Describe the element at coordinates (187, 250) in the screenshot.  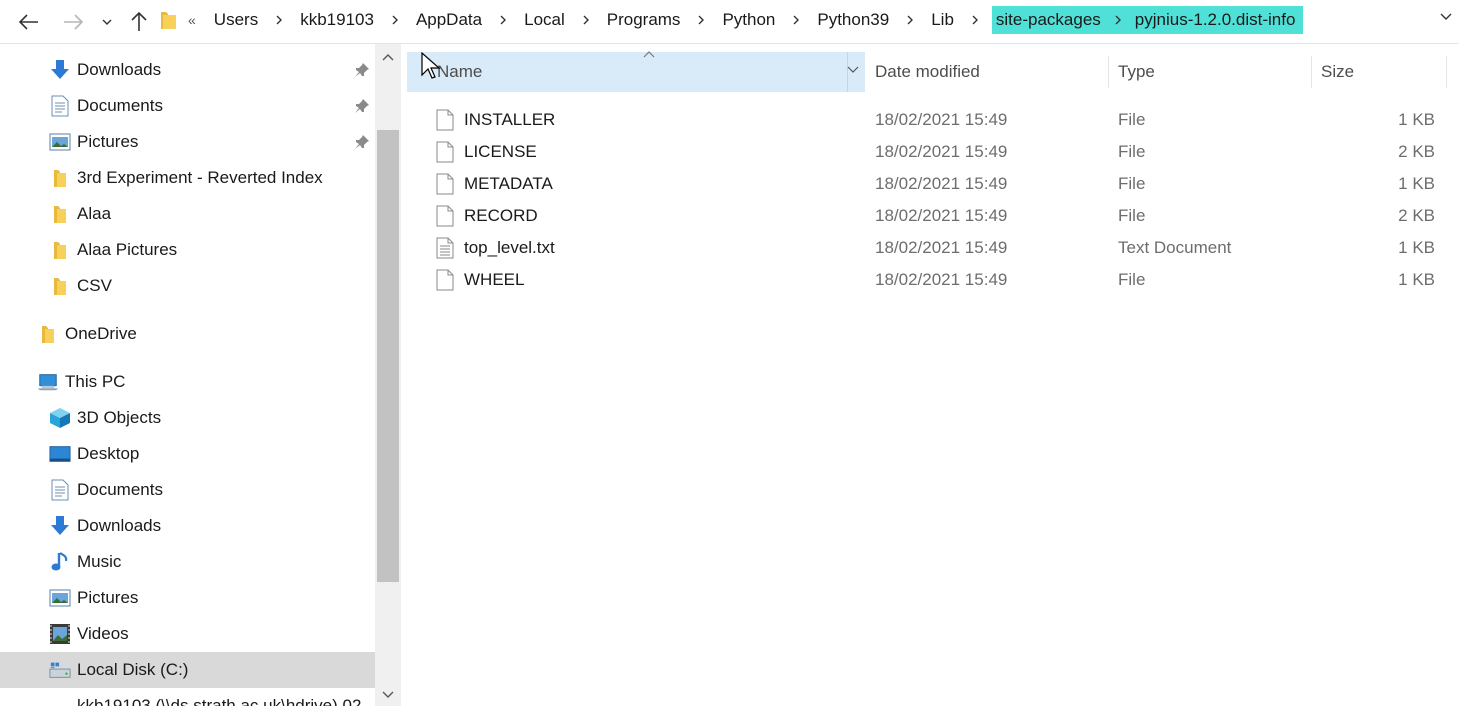
I see `nav-item-alaa-pictures: Alaa Pictures` at that location.